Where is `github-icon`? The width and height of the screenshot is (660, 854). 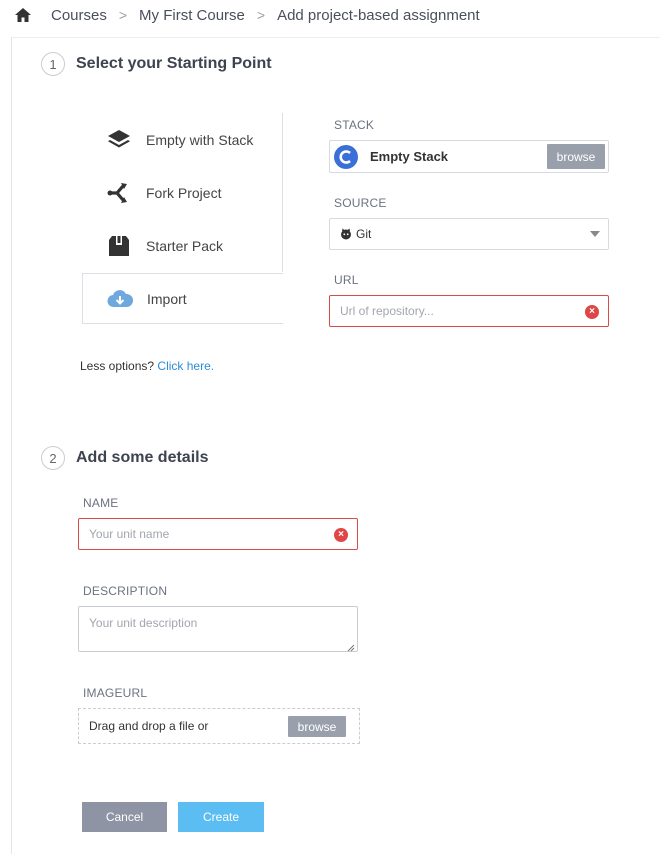
github-icon is located at coordinates (346, 234).